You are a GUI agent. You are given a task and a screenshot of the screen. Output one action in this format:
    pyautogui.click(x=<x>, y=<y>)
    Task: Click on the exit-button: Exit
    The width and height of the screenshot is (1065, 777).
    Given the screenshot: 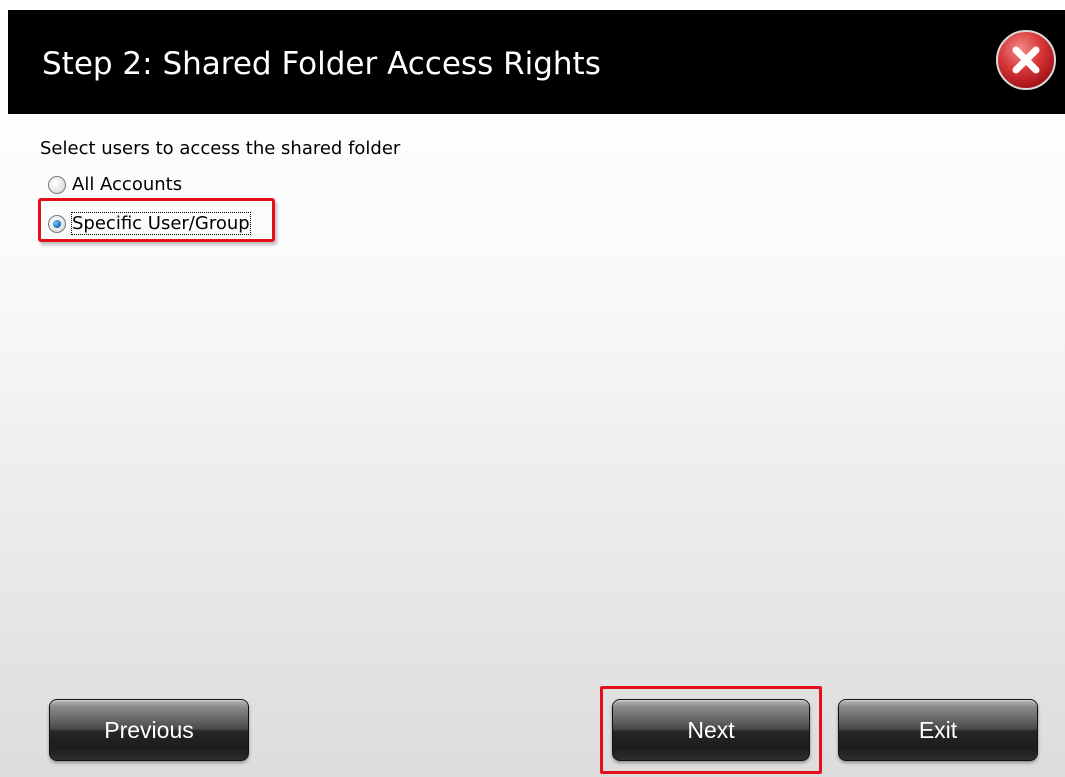 What is the action you would take?
    pyautogui.click(x=938, y=730)
    